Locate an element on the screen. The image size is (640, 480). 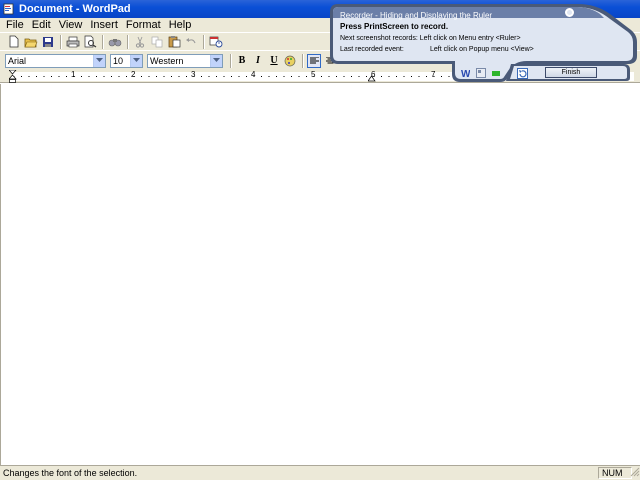
window-title: Document - WordPad is located at coordinates (75, 9).